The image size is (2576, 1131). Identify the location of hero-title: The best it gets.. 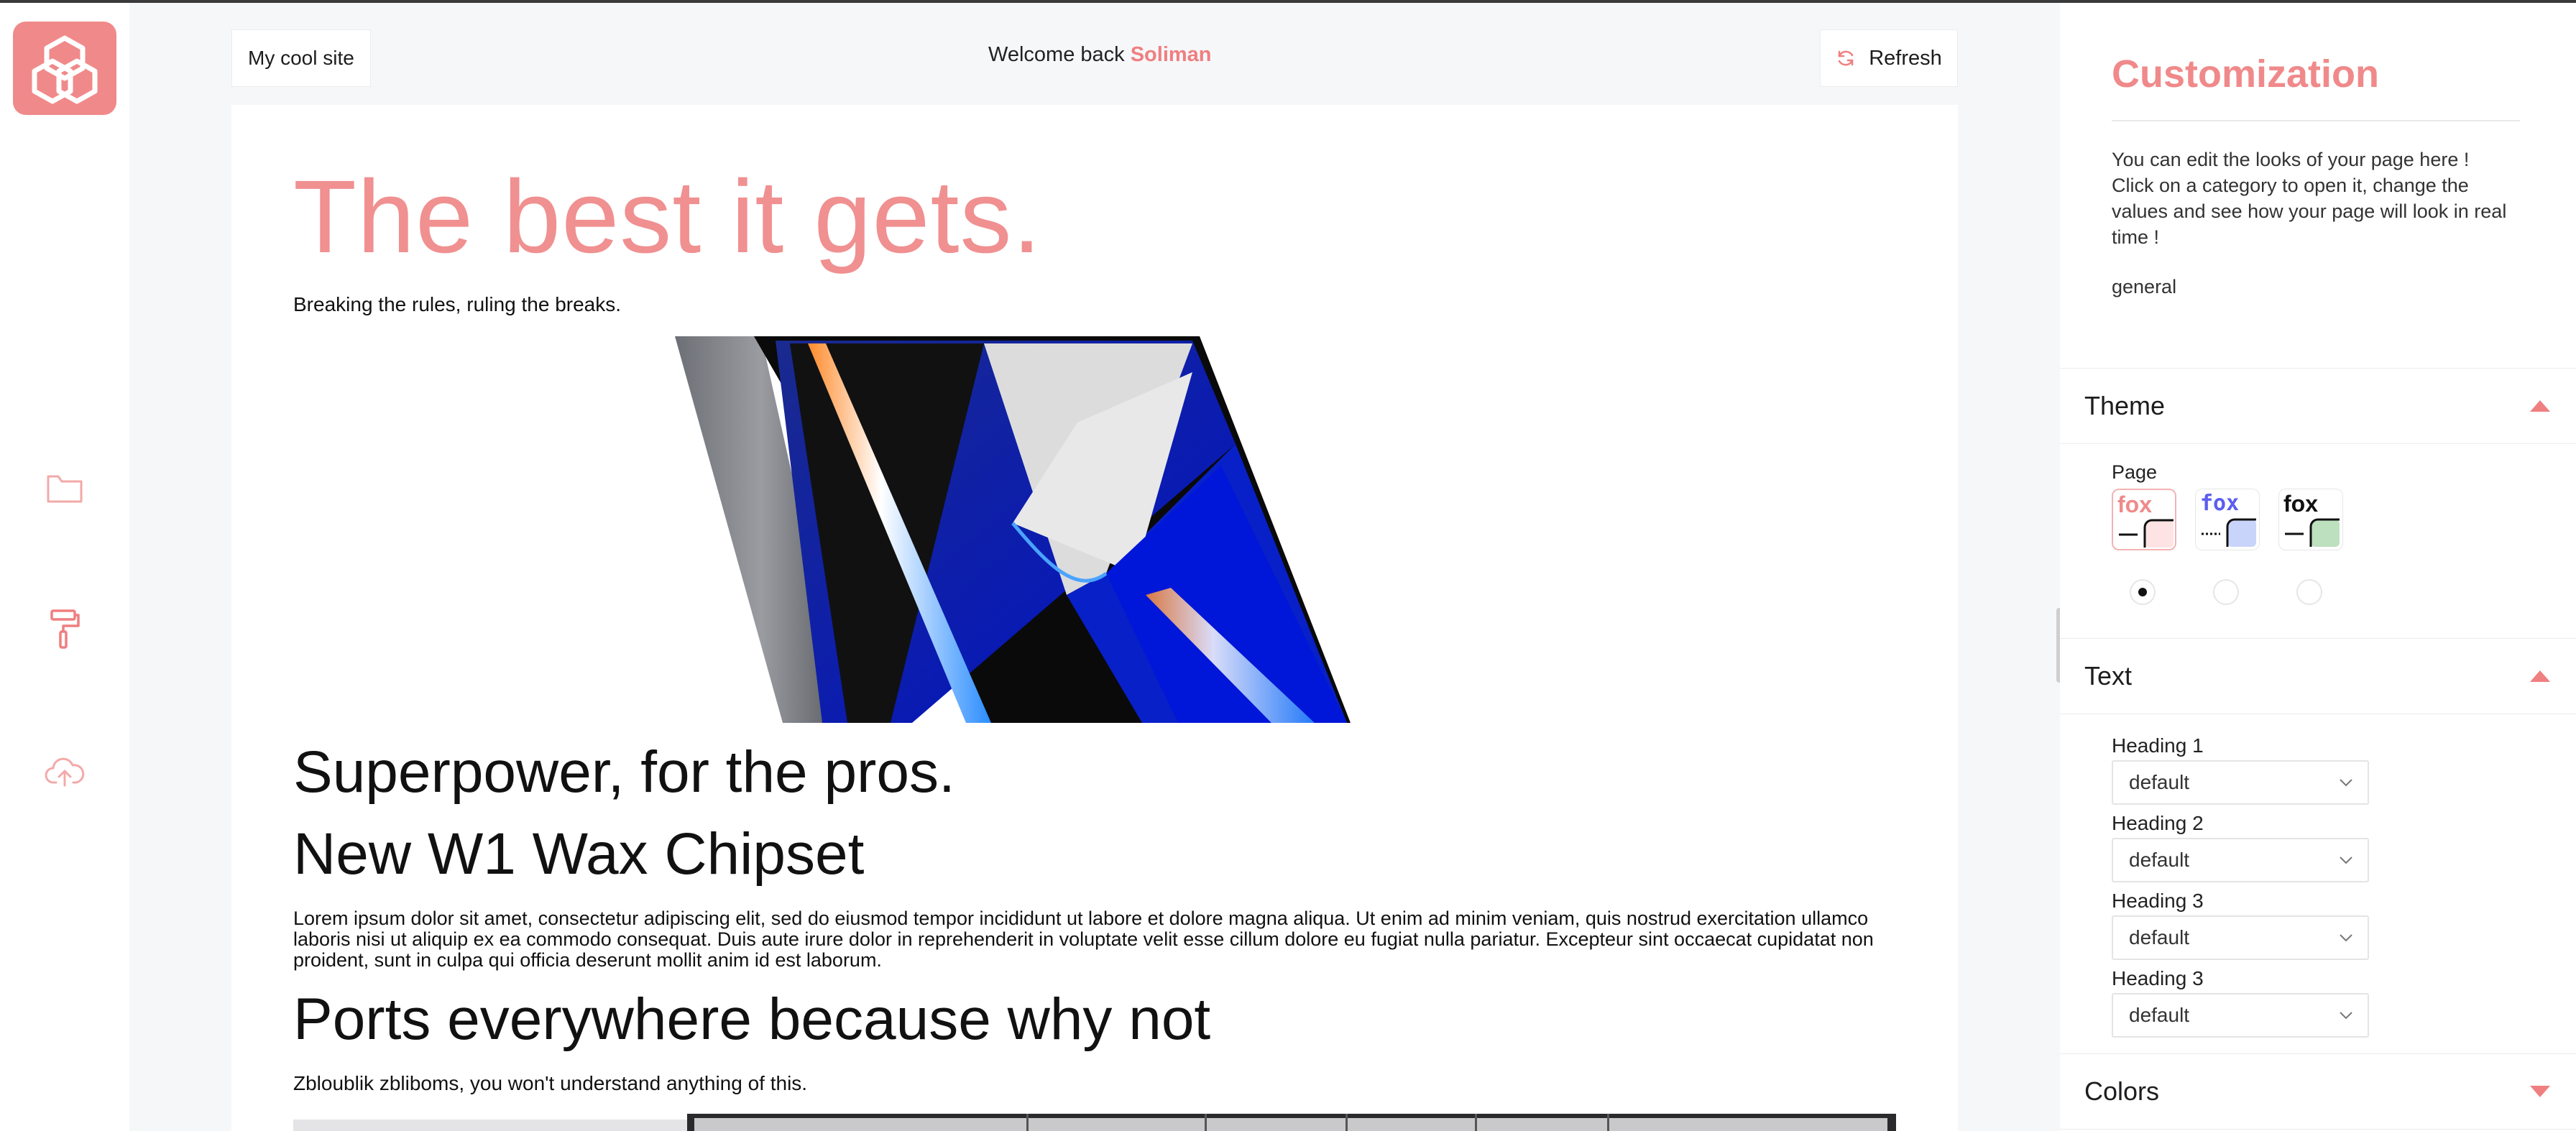
(667, 216).